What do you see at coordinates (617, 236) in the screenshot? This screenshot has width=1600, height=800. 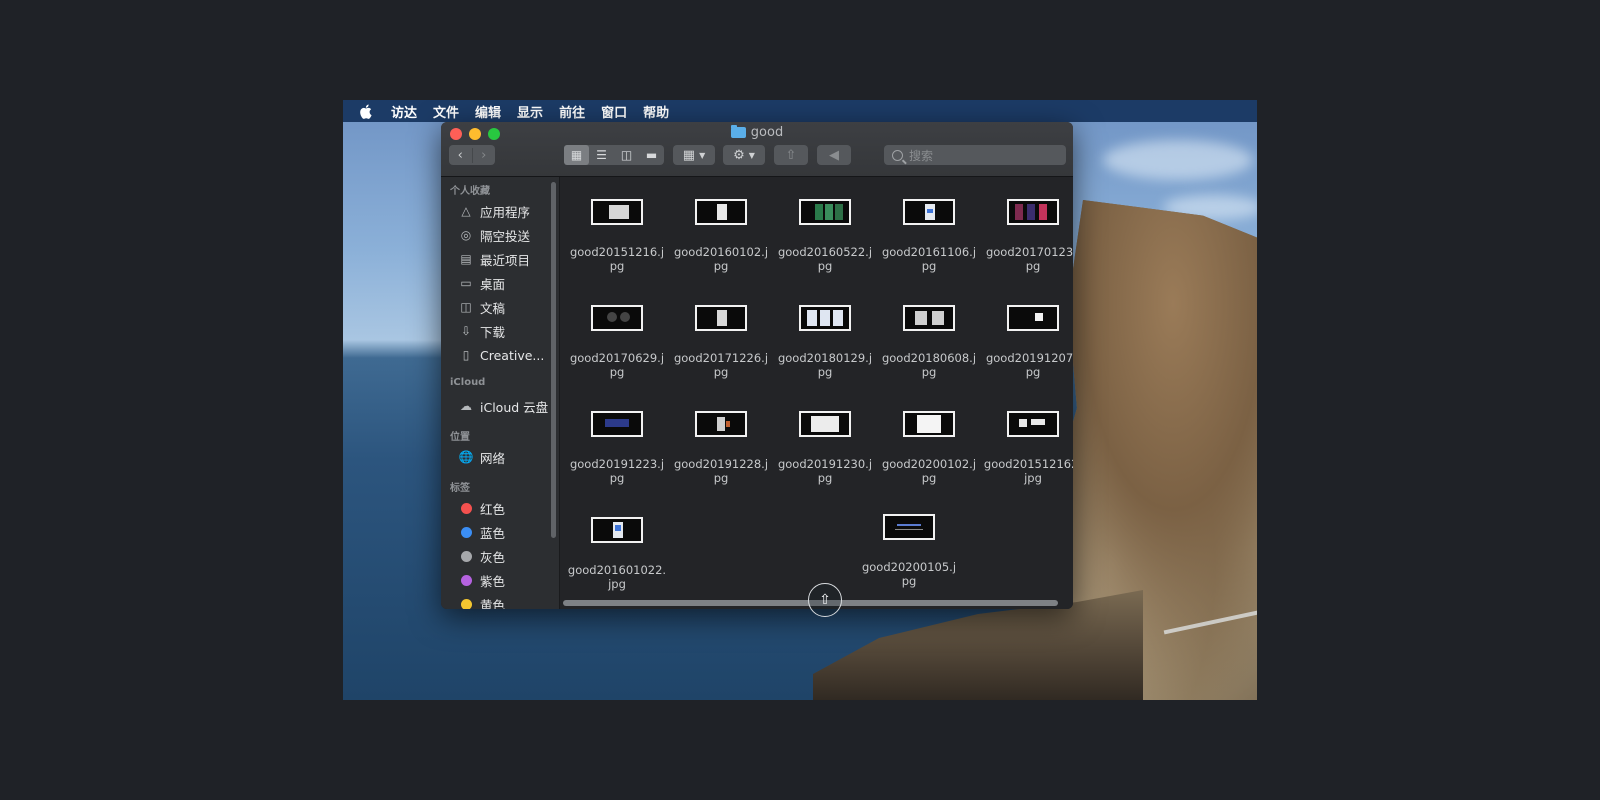 I see `file-item: good20151216.jpg` at bounding box center [617, 236].